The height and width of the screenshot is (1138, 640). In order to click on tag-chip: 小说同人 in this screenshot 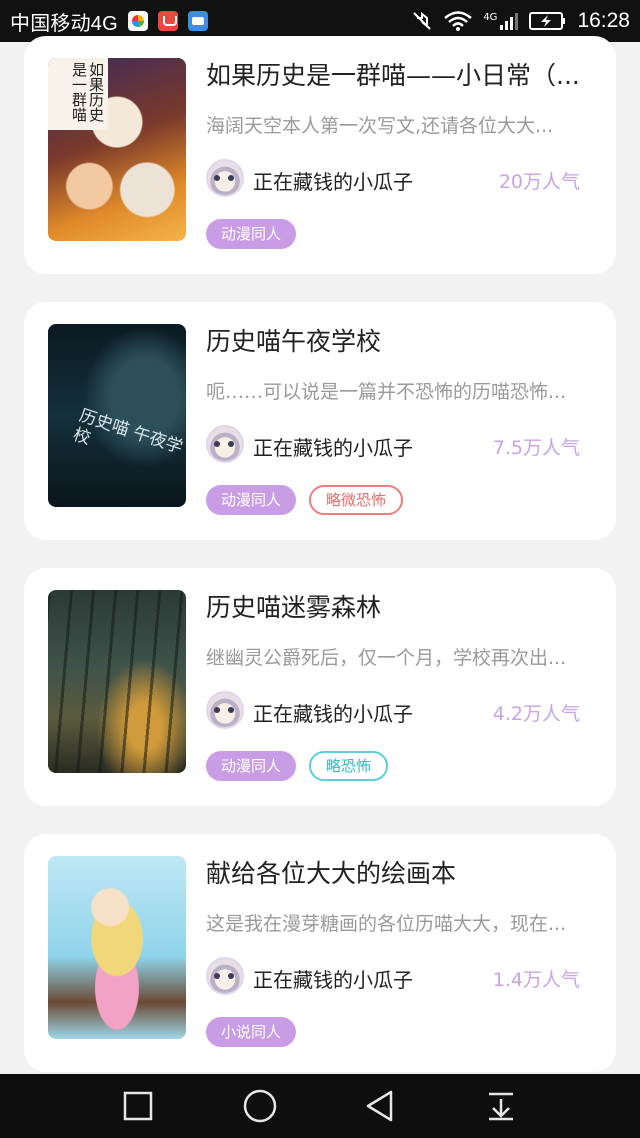, I will do `click(251, 1032)`.